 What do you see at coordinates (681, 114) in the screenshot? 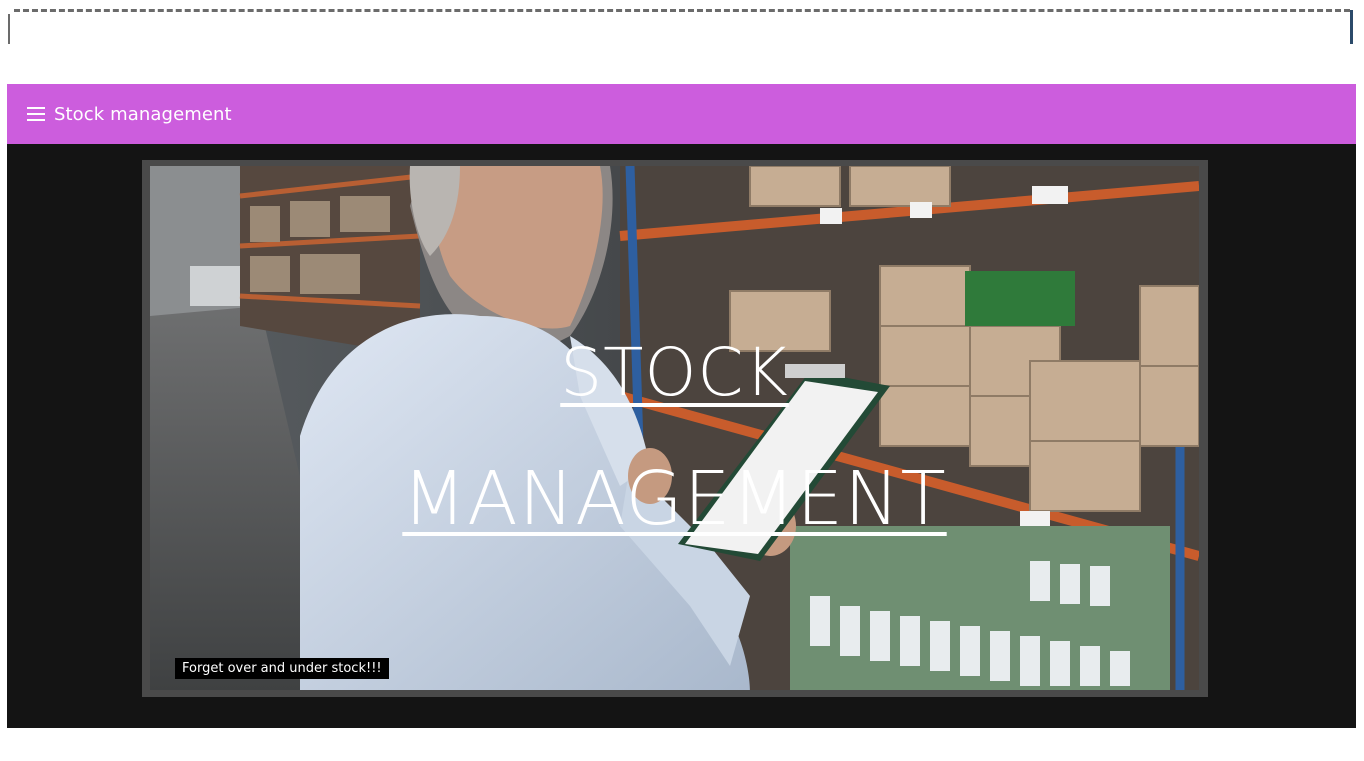
I see `app-bar: Stock management` at bounding box center [681, 114].